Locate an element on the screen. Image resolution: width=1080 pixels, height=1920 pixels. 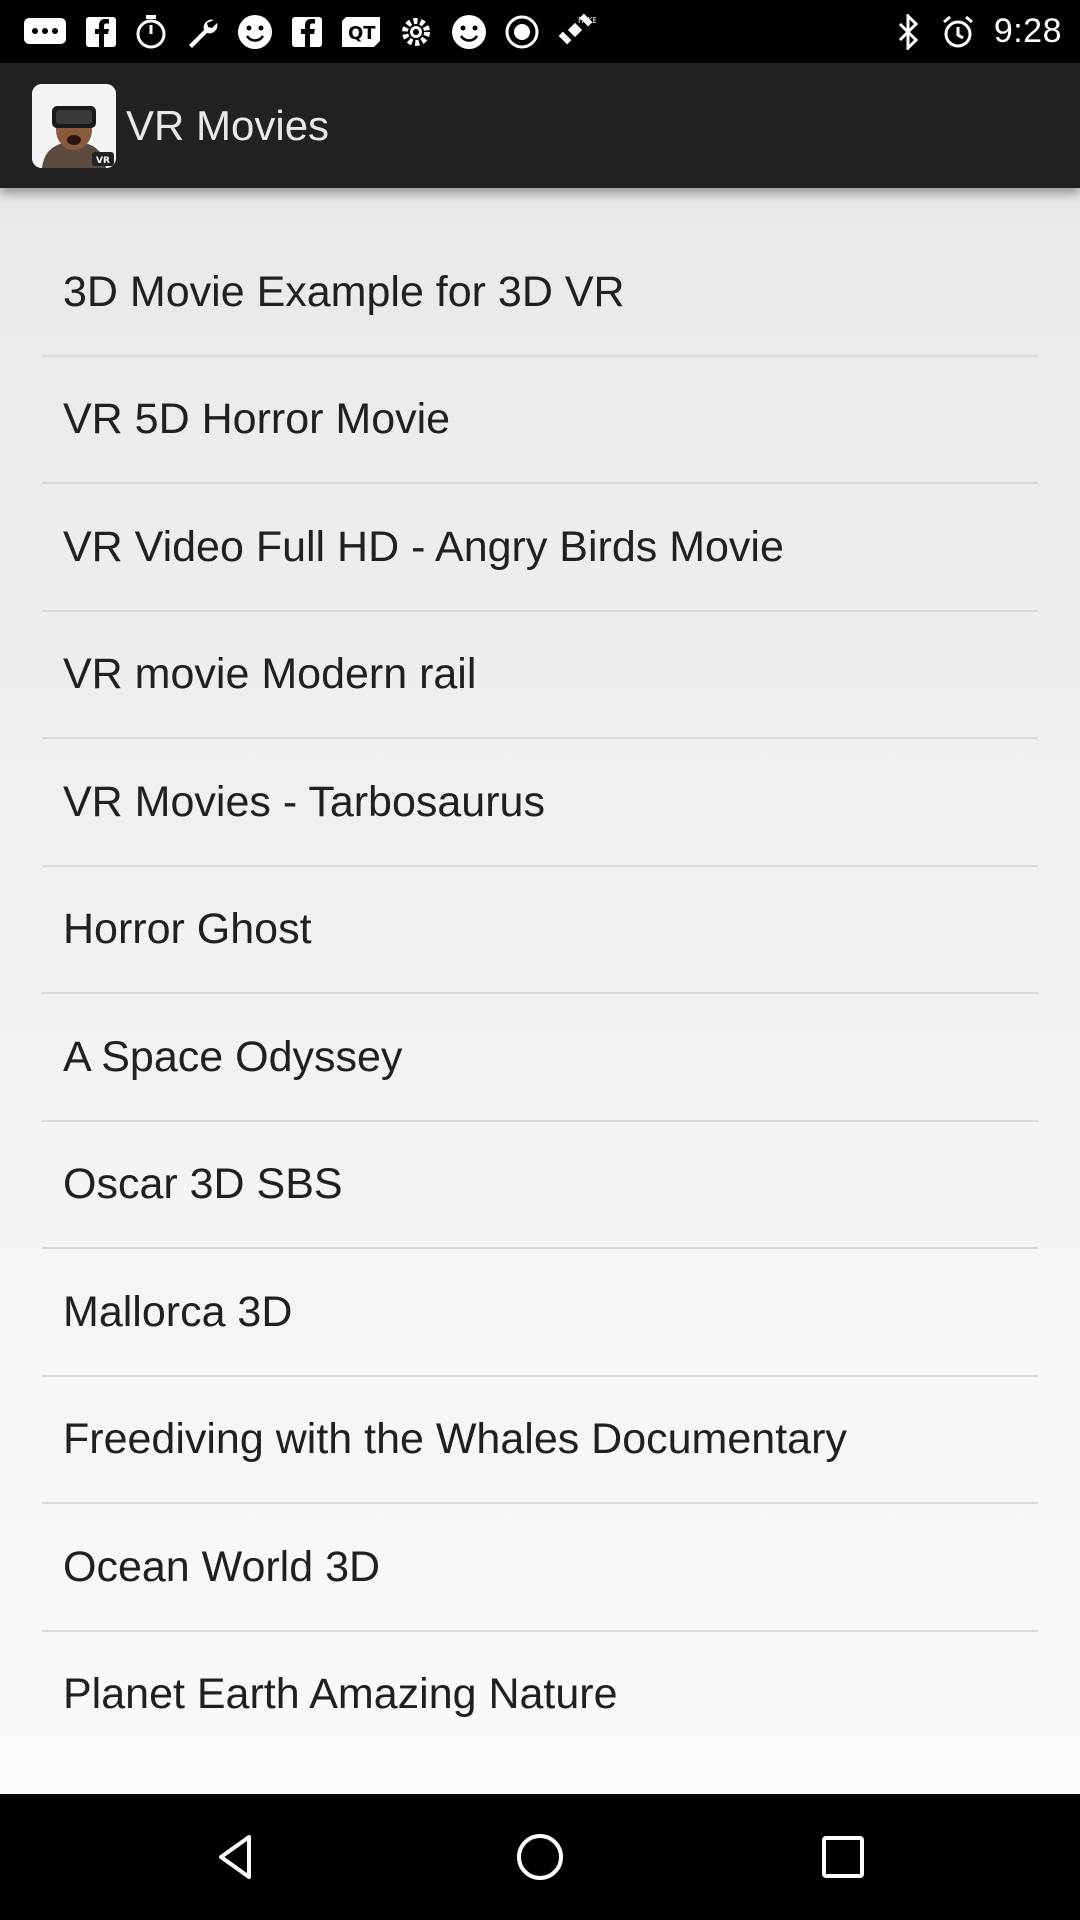
list-item: Horror Ghost is located at coordinates (540, 930).